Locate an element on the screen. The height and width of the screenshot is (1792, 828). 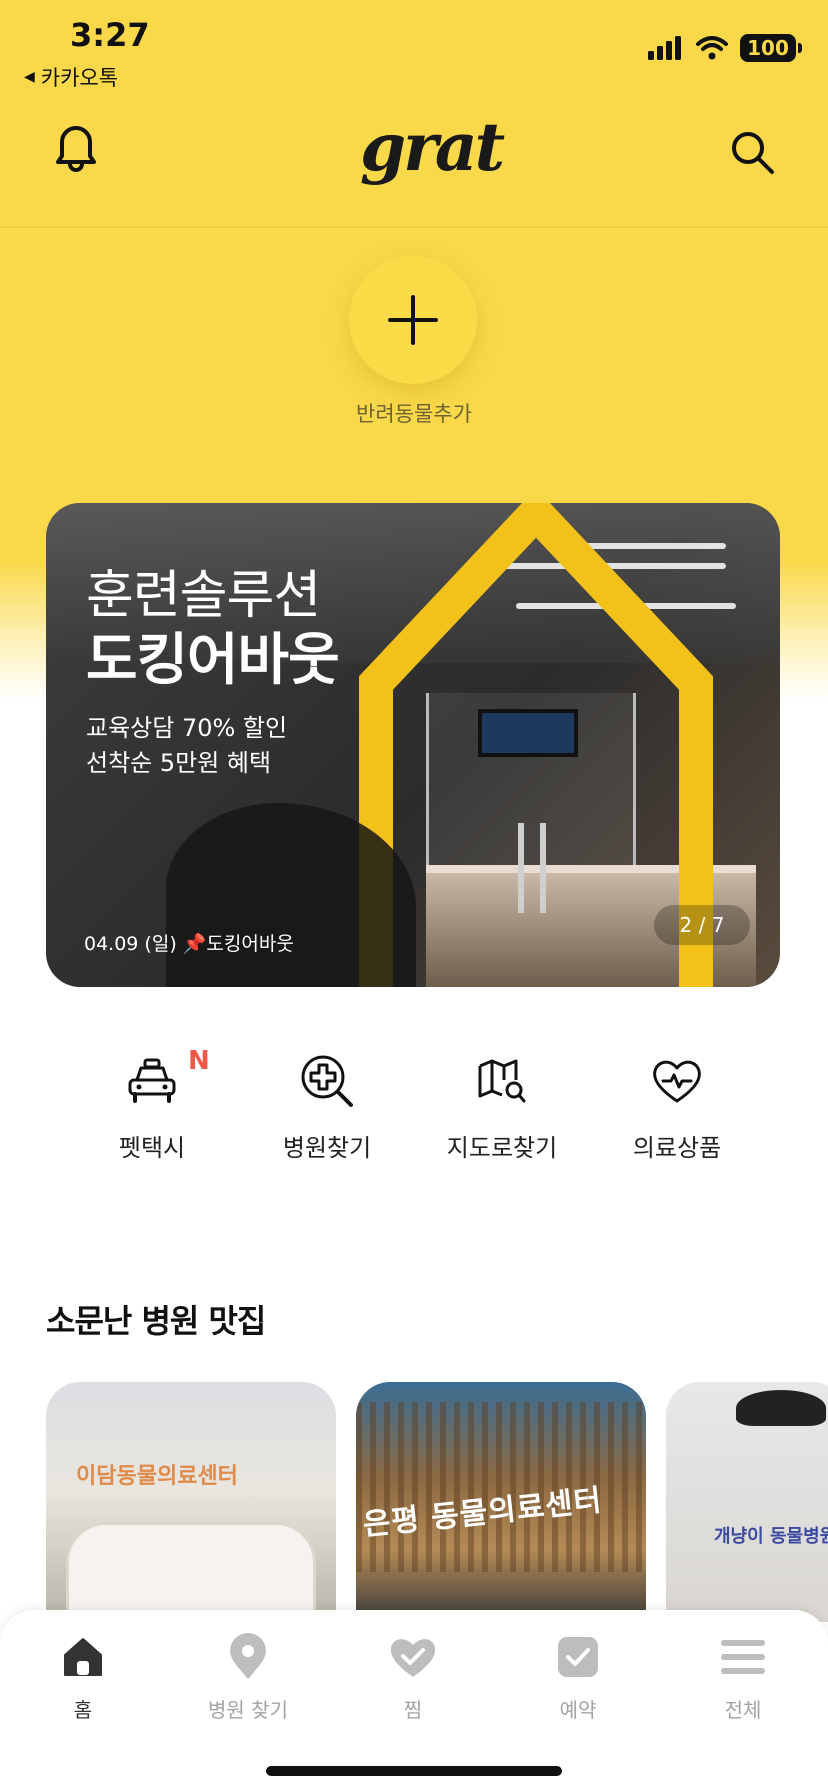
quick-menu-map-search: 지도로찾기 is located at coordinates (502, 1106).